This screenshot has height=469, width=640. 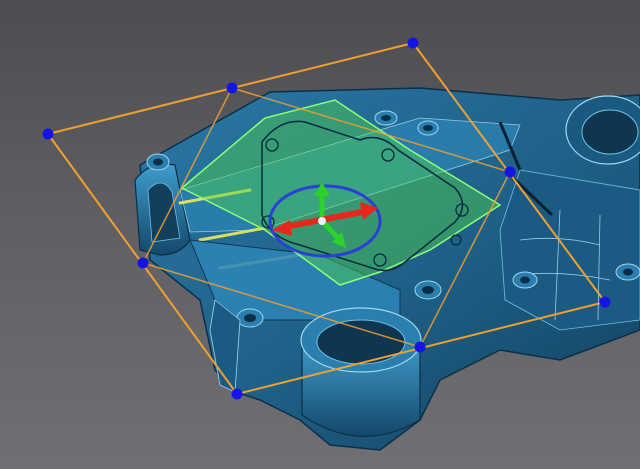 What do you see at coordinates (610, 132) in the screenshot?
I see `housing-right-bore-inner` at bounding box center [610, 132].